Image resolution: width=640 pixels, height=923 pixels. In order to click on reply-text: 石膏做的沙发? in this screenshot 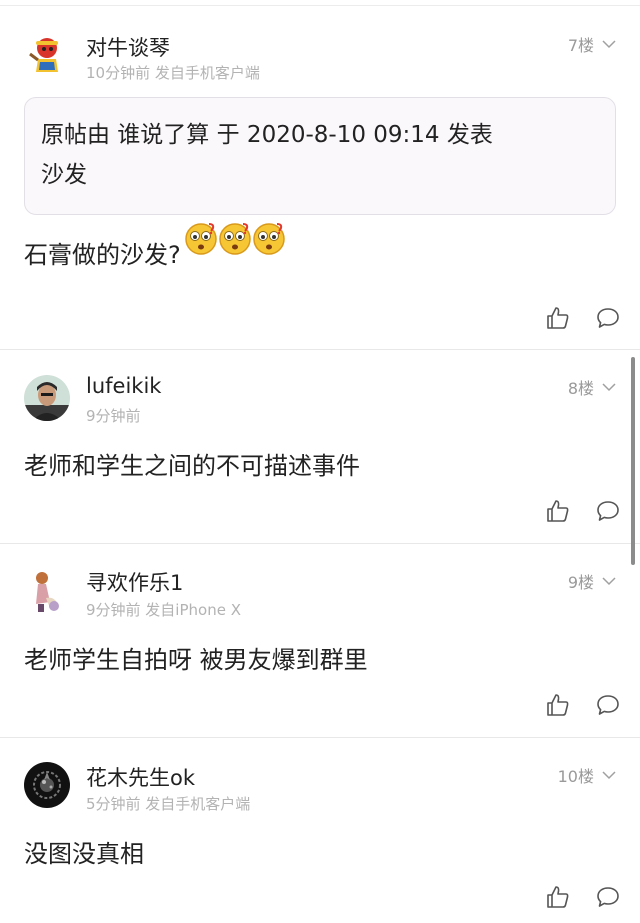, I will do `click(102, 255)`.